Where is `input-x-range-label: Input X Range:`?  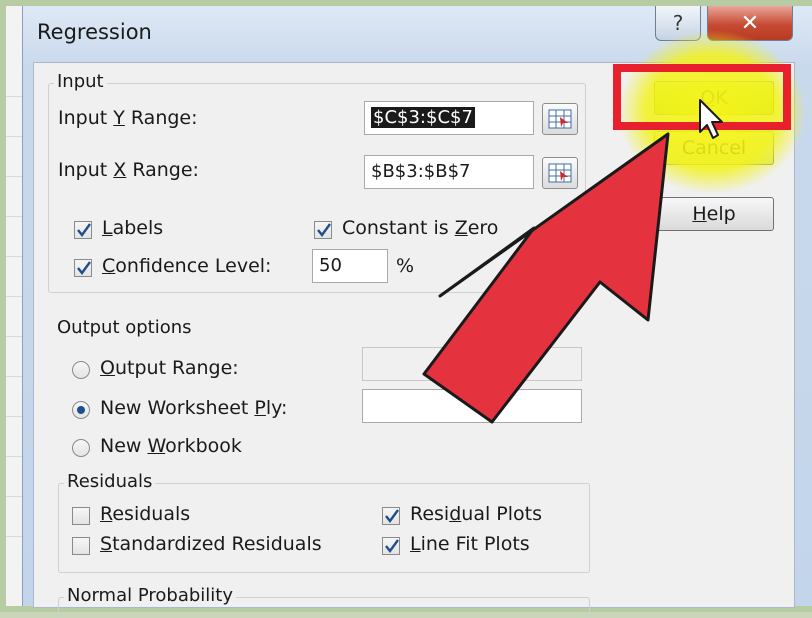
input-x-range-label: Input X Range: is located at coordinates (128, 170).